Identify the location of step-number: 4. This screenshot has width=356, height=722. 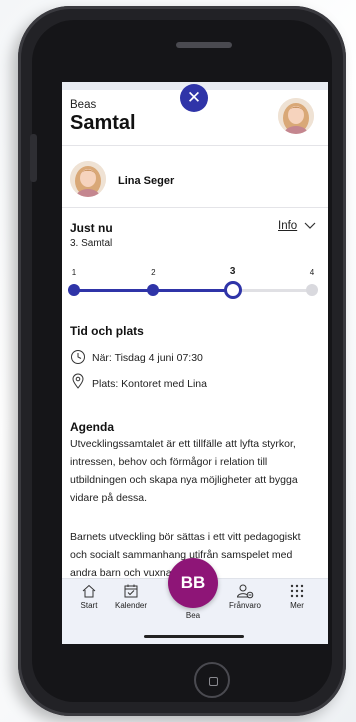
(312, 272).